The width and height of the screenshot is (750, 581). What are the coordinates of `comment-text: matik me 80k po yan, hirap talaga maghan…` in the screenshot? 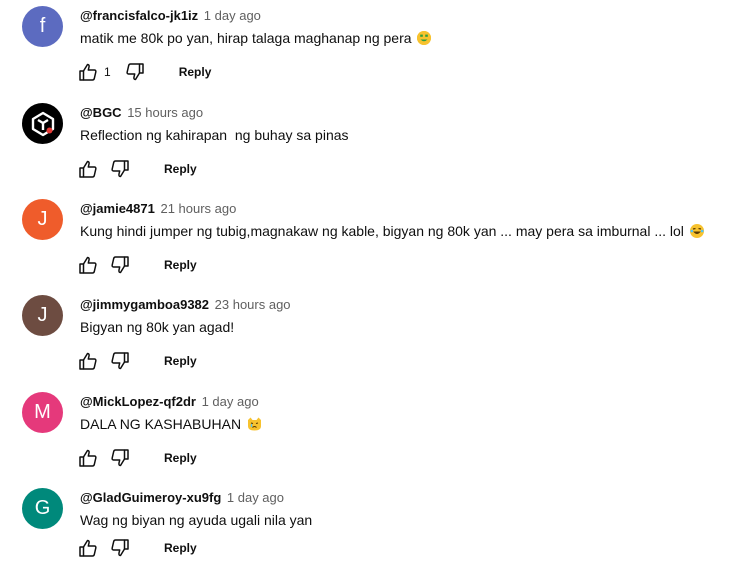 It's located at (256, 38).